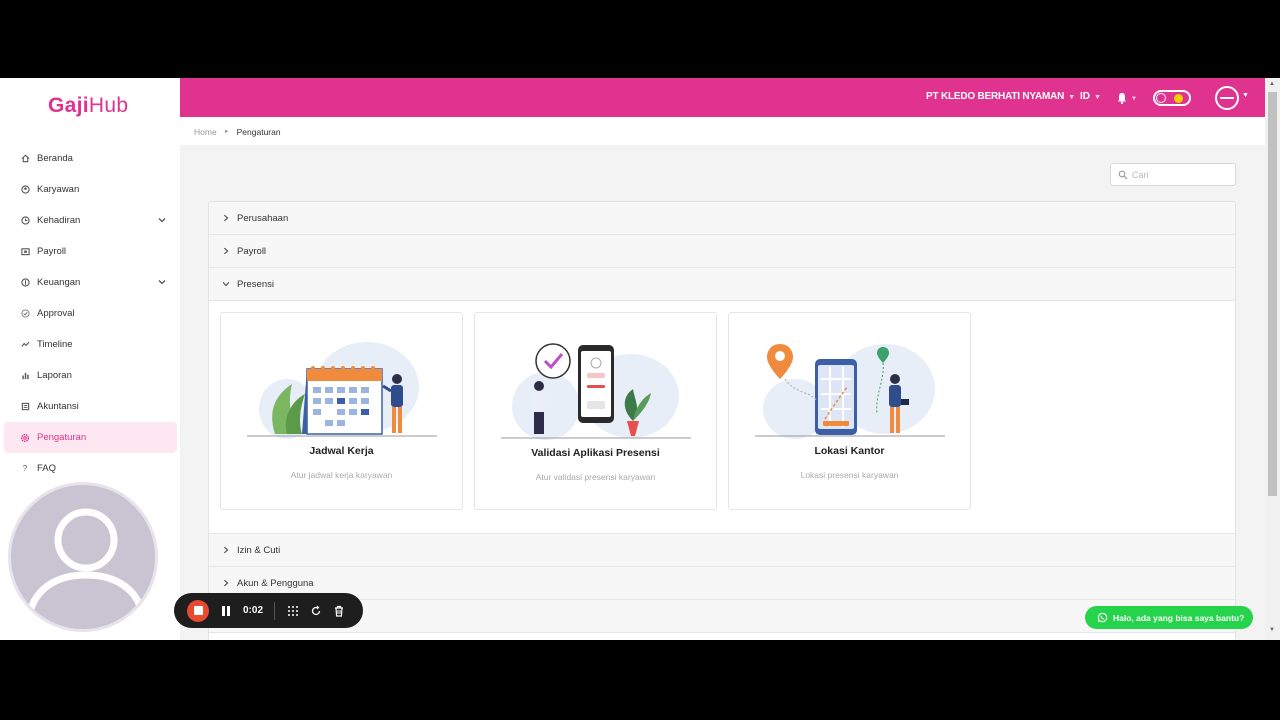 The image size is (1280, 720). I want to click on card-jadwal-kerja: Jadwal Kerja Atur jadwal kerja karyawan, so click(341, 411).